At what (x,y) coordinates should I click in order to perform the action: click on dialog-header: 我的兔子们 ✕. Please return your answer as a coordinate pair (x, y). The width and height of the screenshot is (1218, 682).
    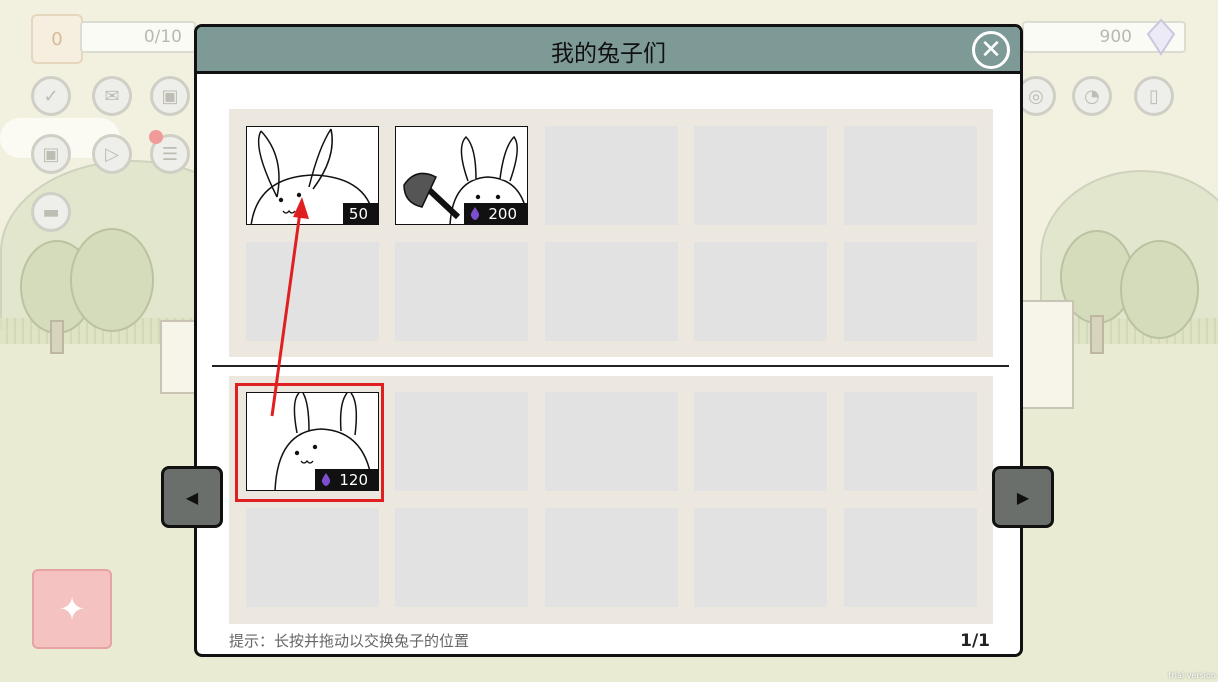
    Looking at the image, I should click on (608, 50).